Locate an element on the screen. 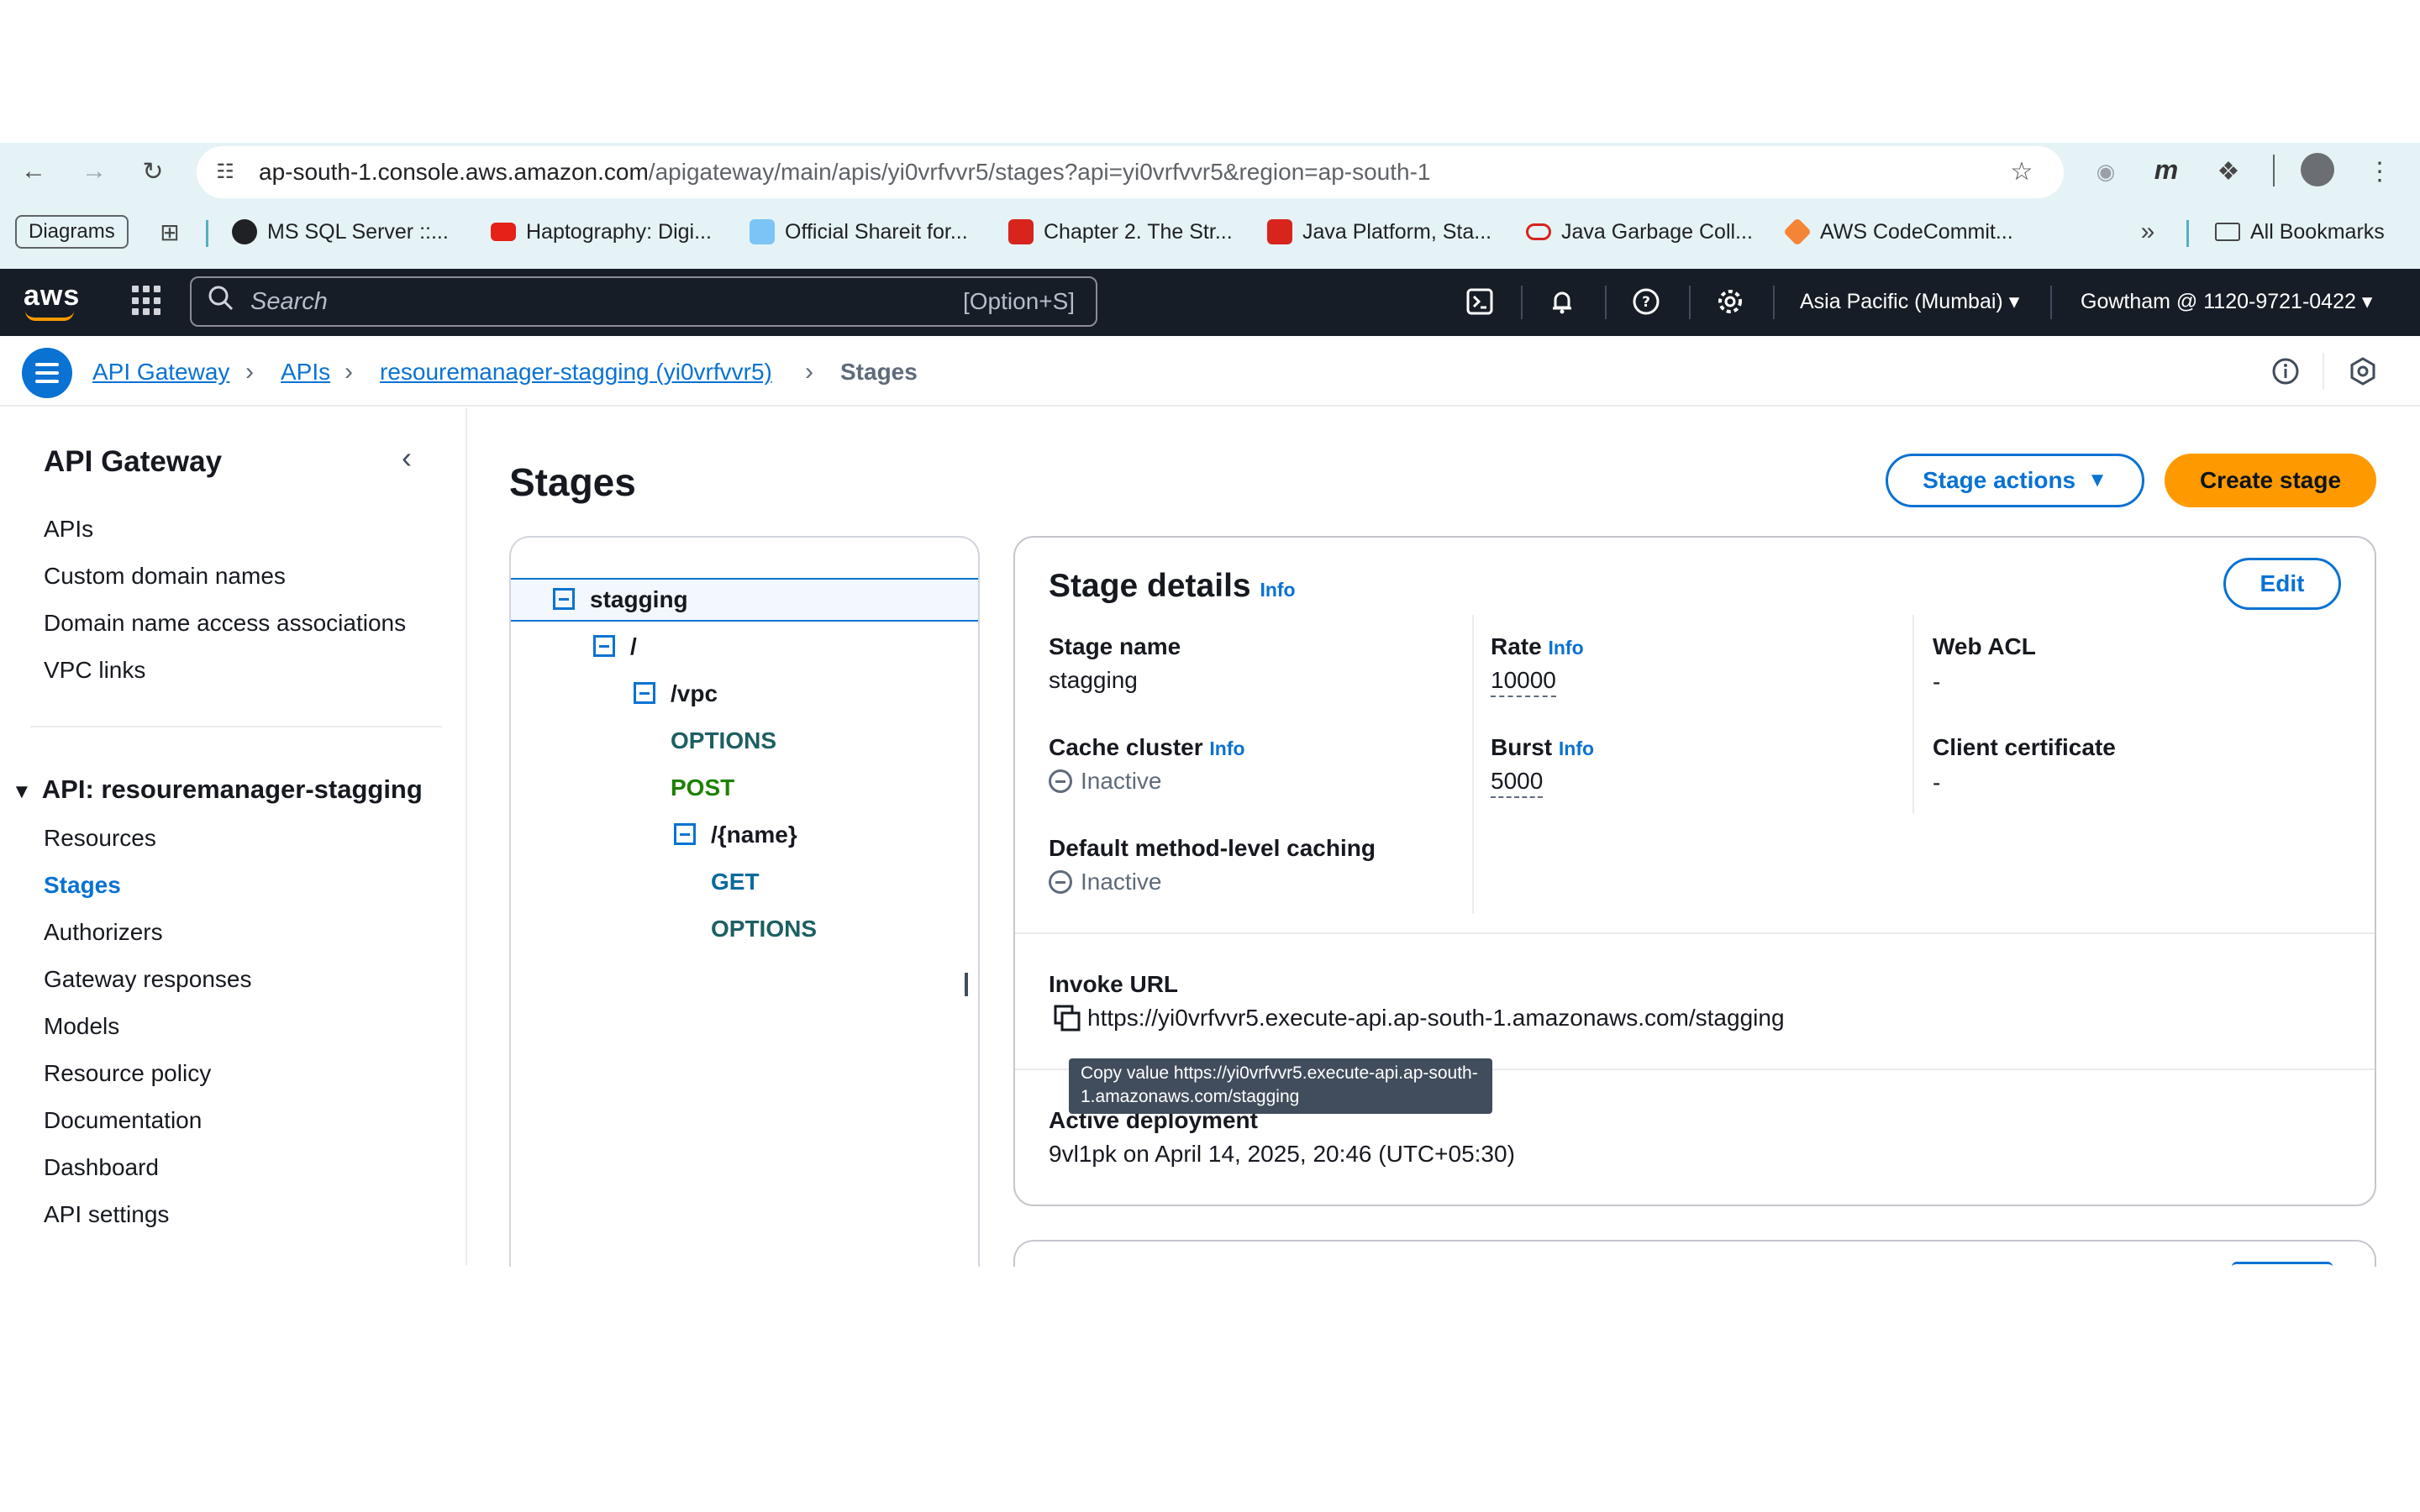 The width and height of the screenshot is (2420, 1512). account-menu: Gowtham @ 1120-9721-0422 ▾ is located at coordinates (2226, 301).